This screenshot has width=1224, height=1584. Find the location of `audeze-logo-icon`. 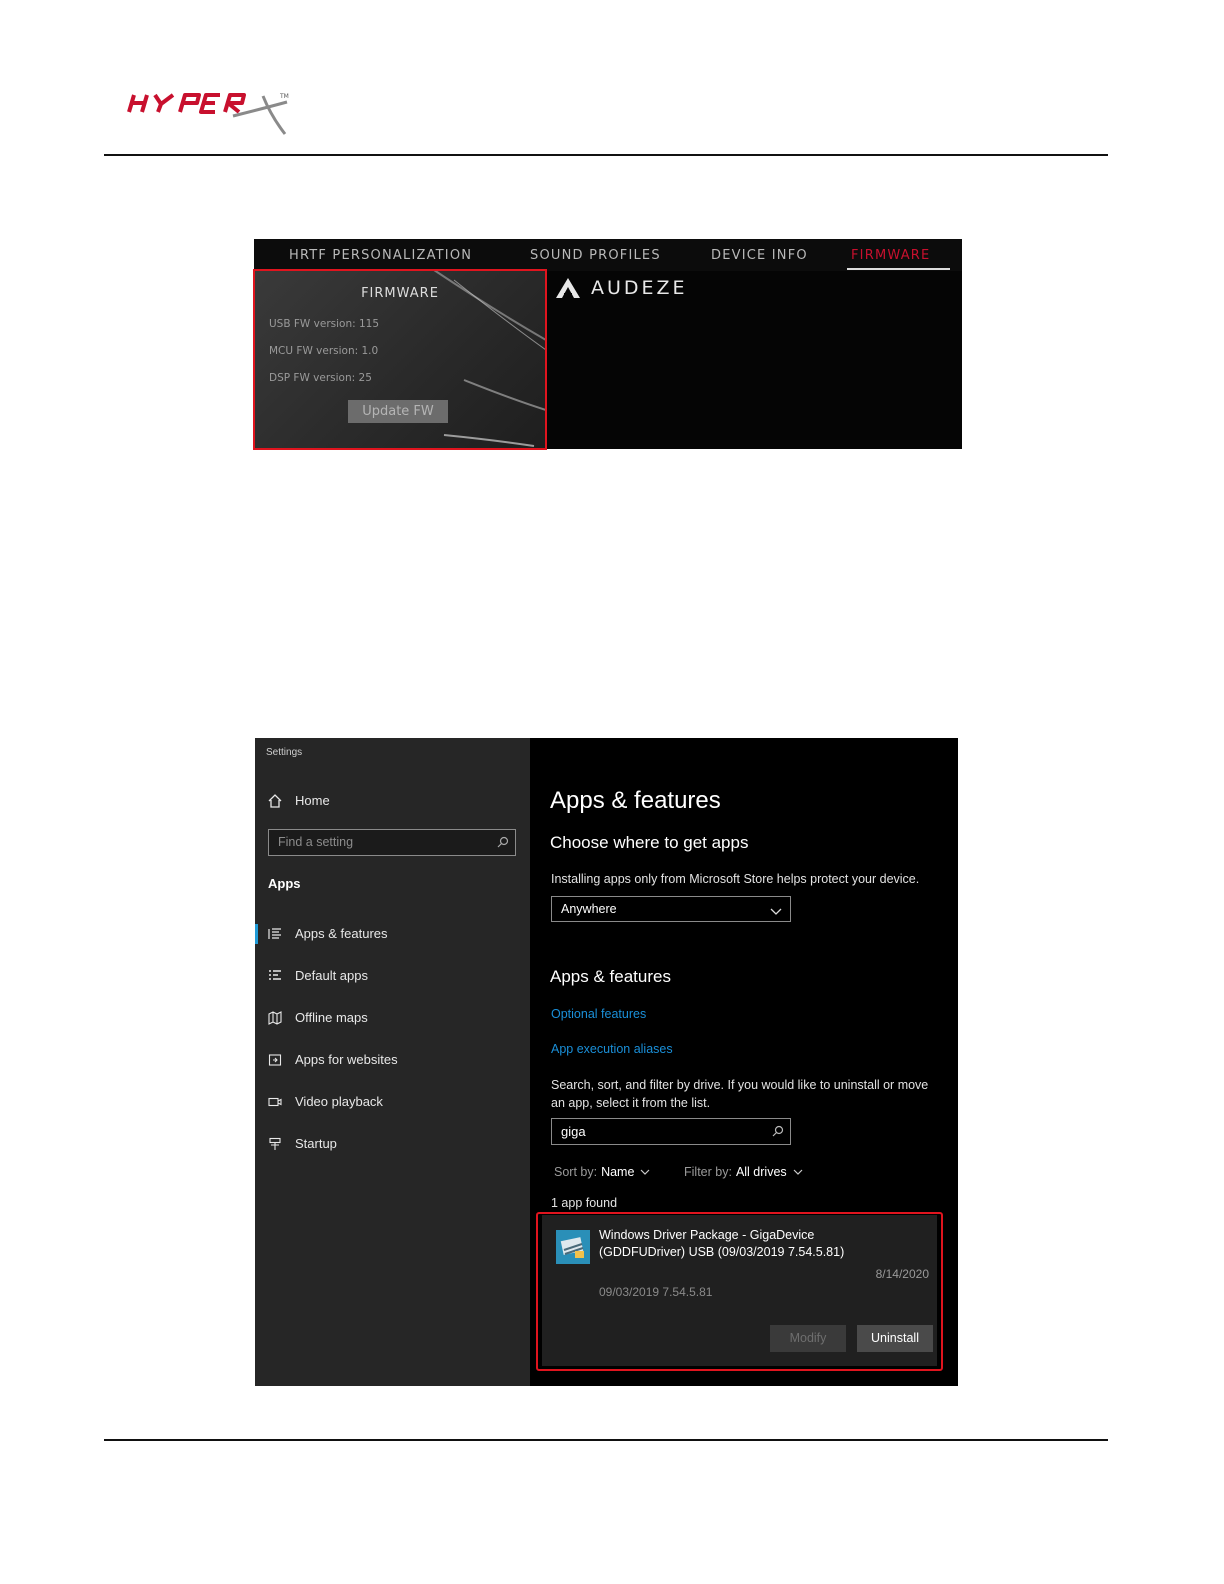

audeze-logo-icon is located at coordinates (568, 288).